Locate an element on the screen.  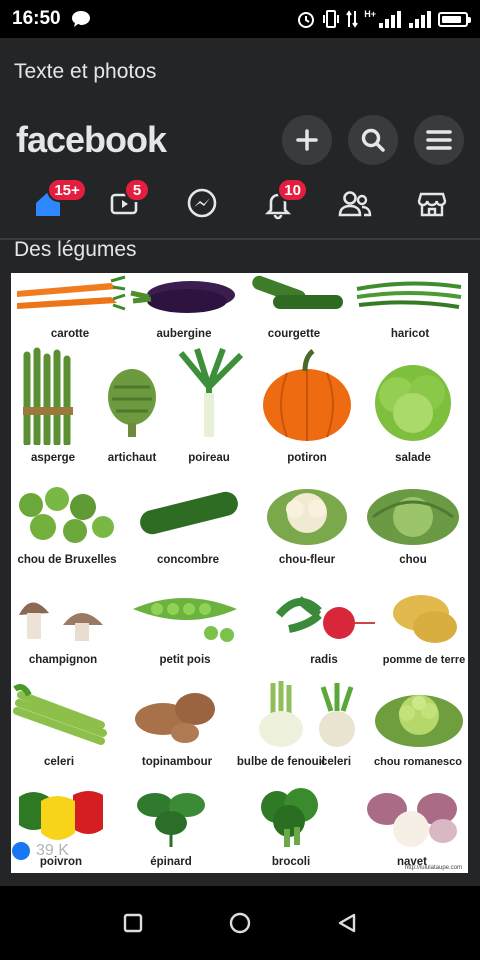
tab-watch: 5 is located at coordinates (125, 201).